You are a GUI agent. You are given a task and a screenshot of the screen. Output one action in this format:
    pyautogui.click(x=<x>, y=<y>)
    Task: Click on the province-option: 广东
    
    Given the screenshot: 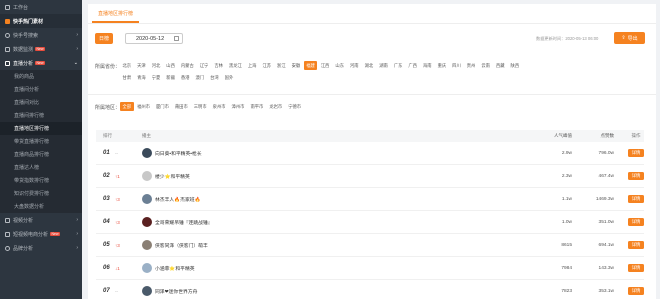 What is the action you would take?
    pyautogui.click(x=398, y=65)
    